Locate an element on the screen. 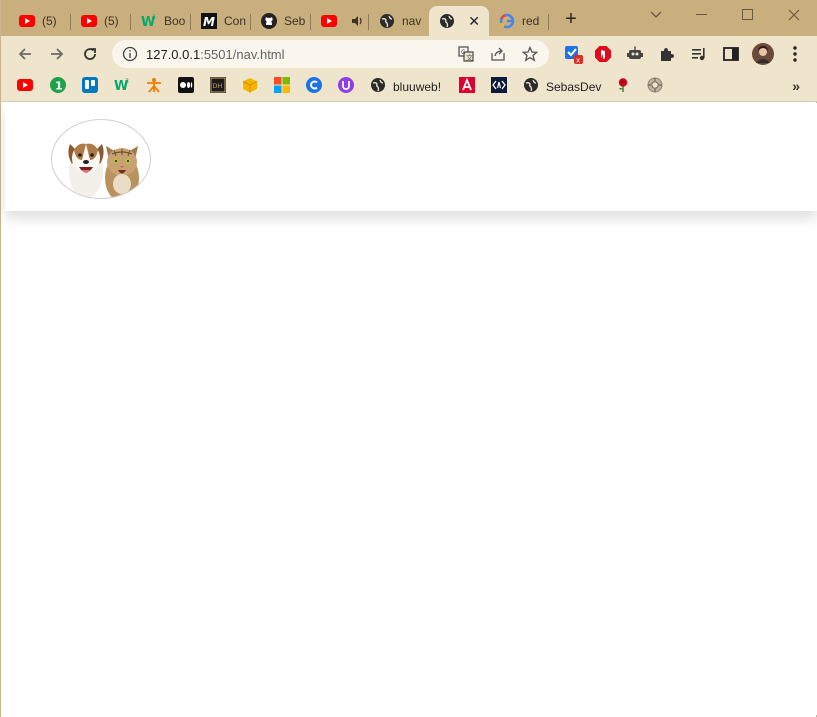 The image size is (817, 717). bookmark-medium is located at coordinates (186, 87).